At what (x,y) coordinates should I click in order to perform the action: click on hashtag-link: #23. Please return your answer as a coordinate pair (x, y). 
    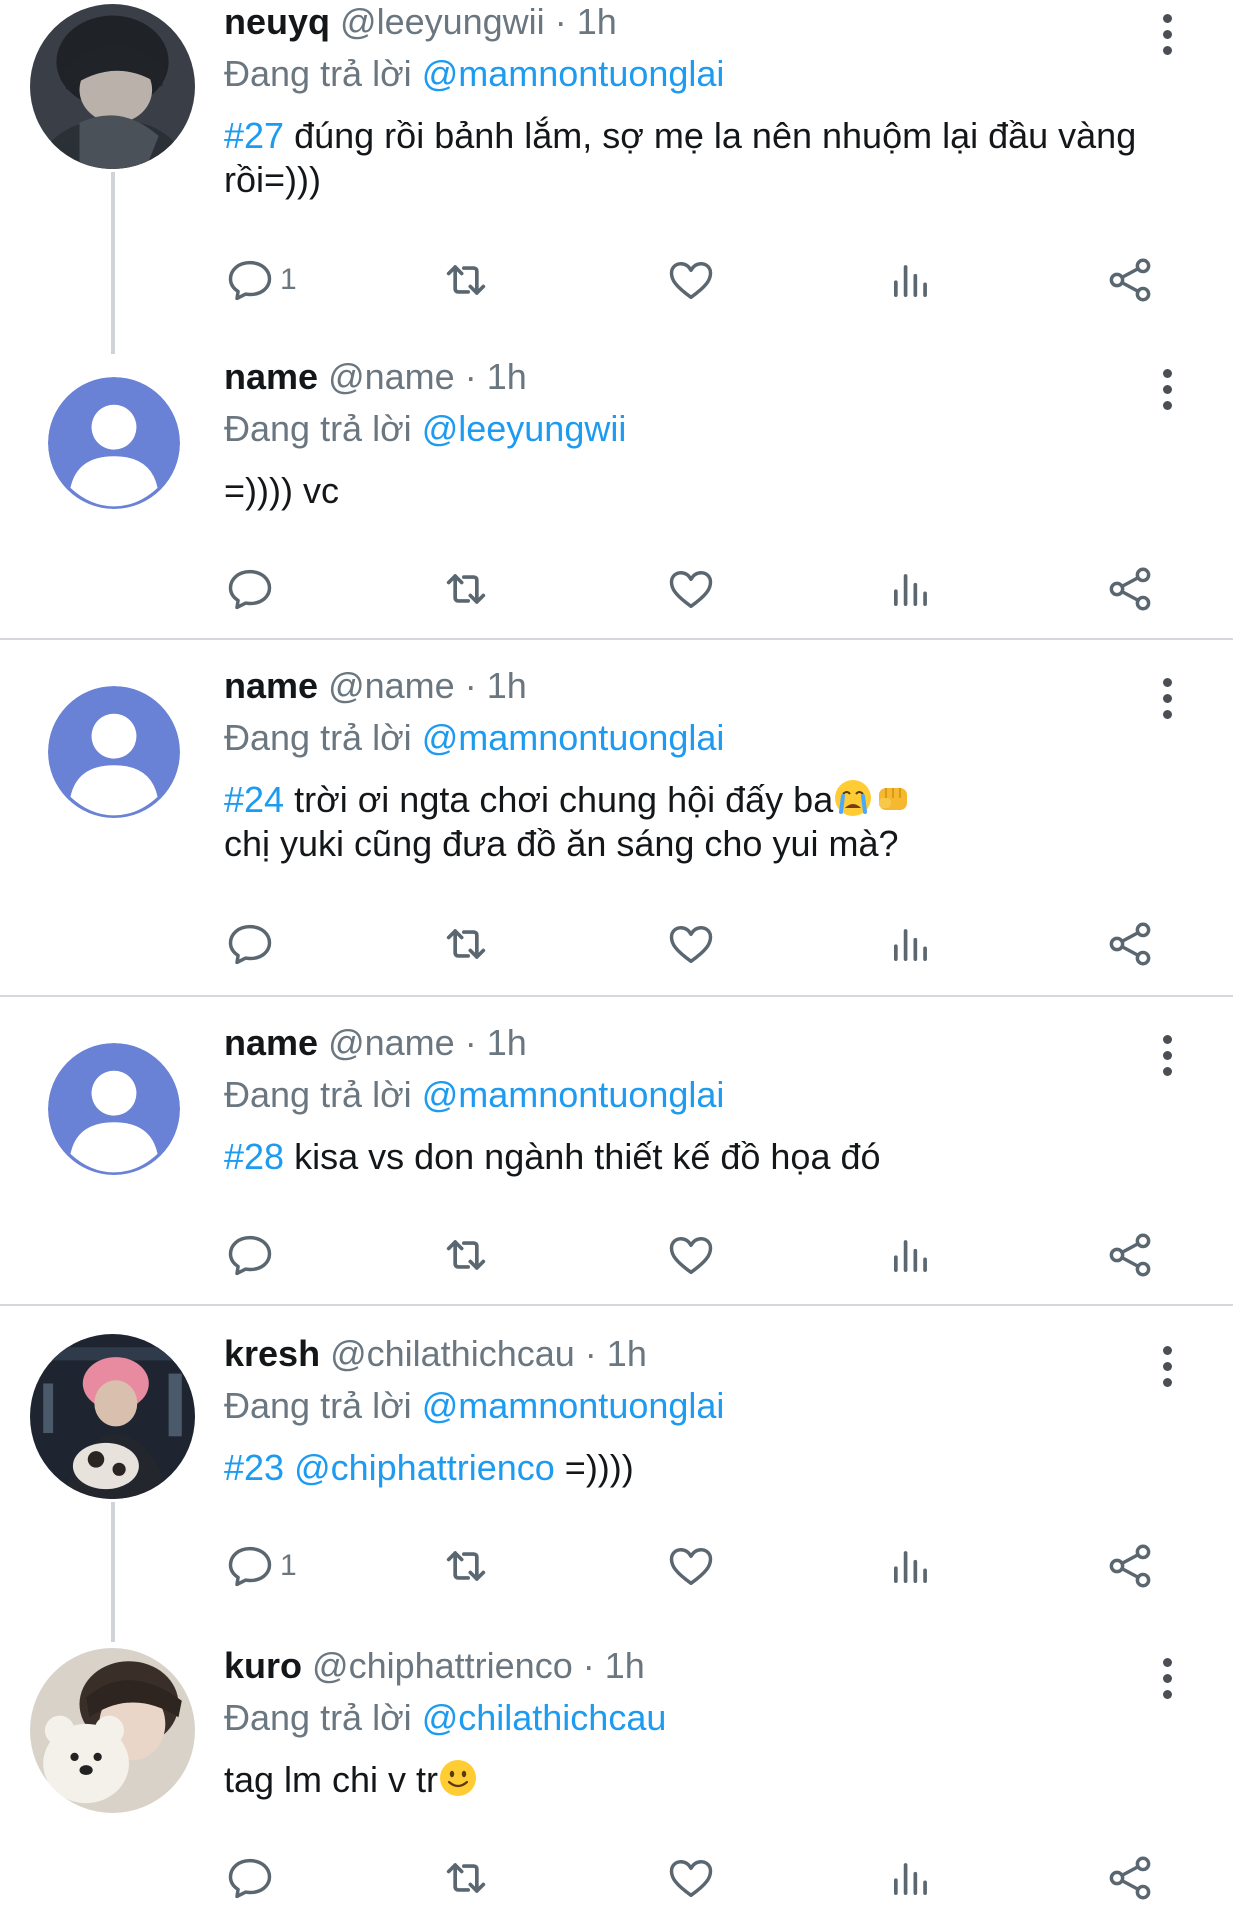
    Looking at the image, I should click on (254, 1467).